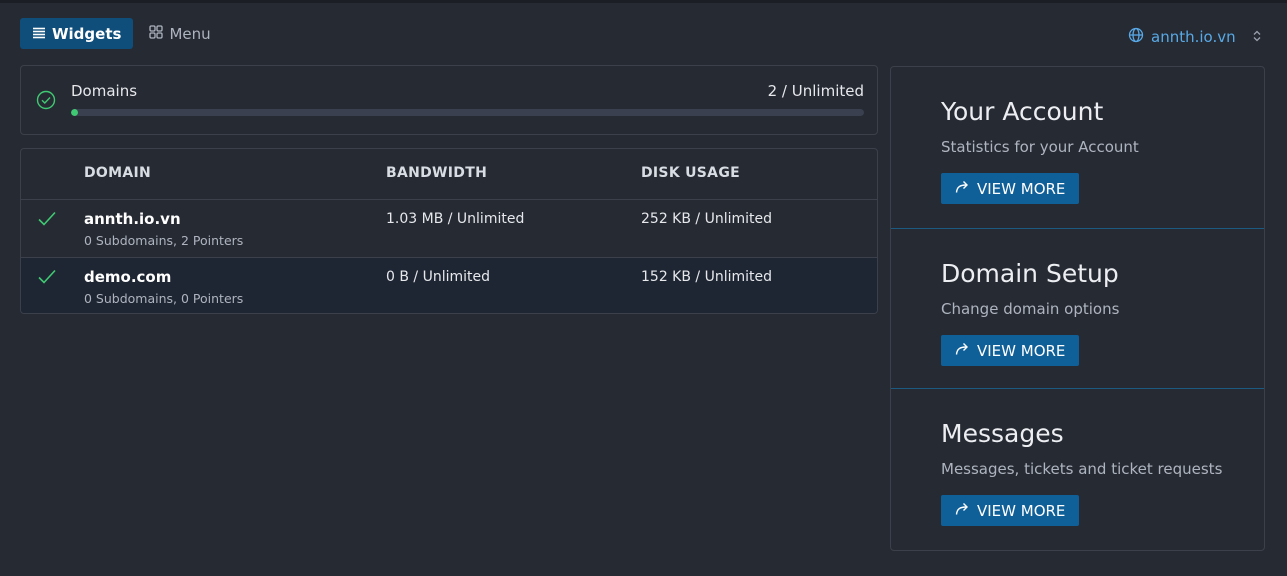 The image size is (1287, 576). Describe the element at coordinates (132, 219) in the screenshot. I see `domain-name-link: annth.io.vn` at that location.